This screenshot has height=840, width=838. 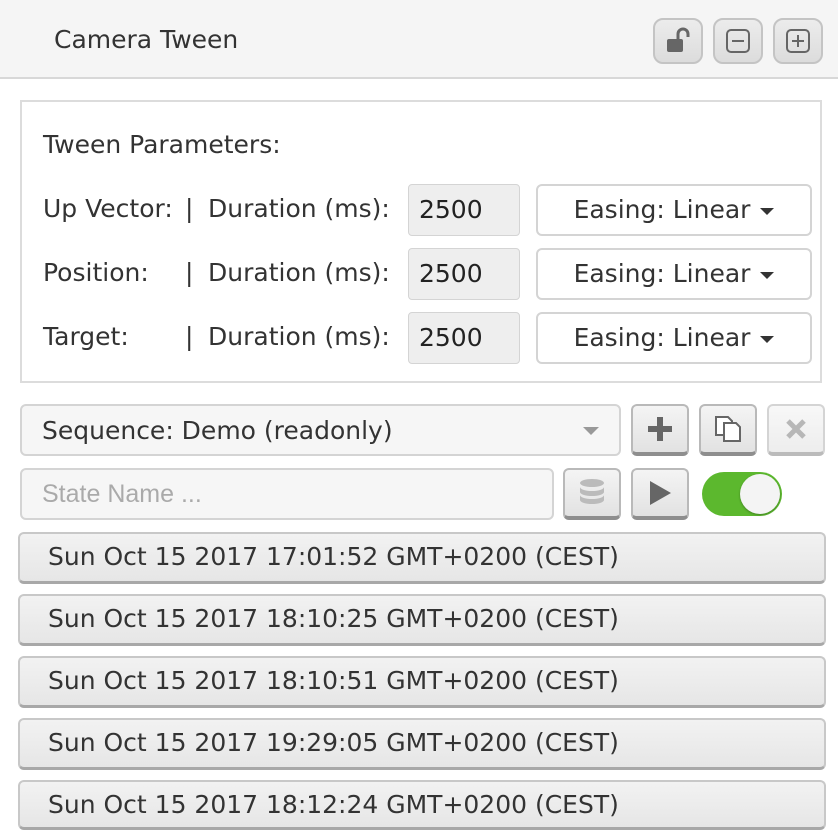 I want to click on panel-title: Camera Tween, so click(x=146, y=39).